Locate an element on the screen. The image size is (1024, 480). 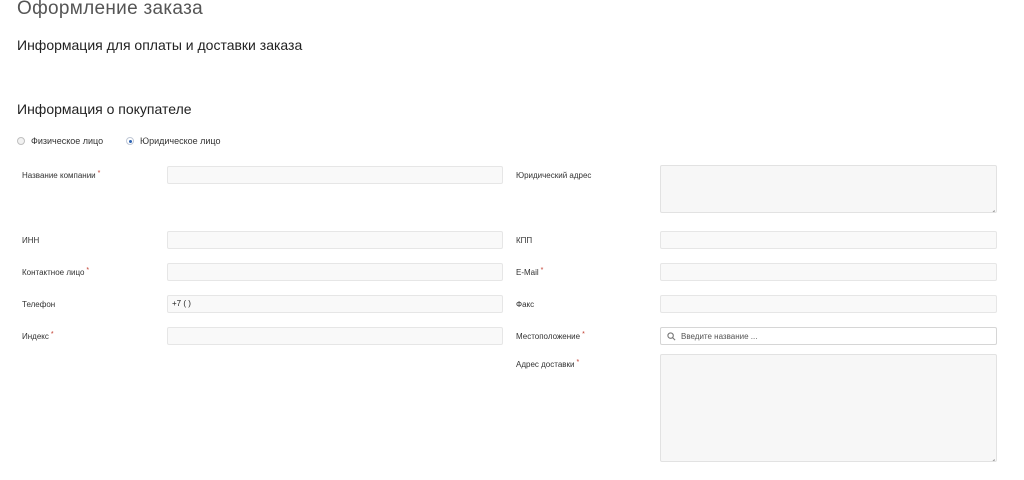
contact-person-field is located at coordinates (335, 272).